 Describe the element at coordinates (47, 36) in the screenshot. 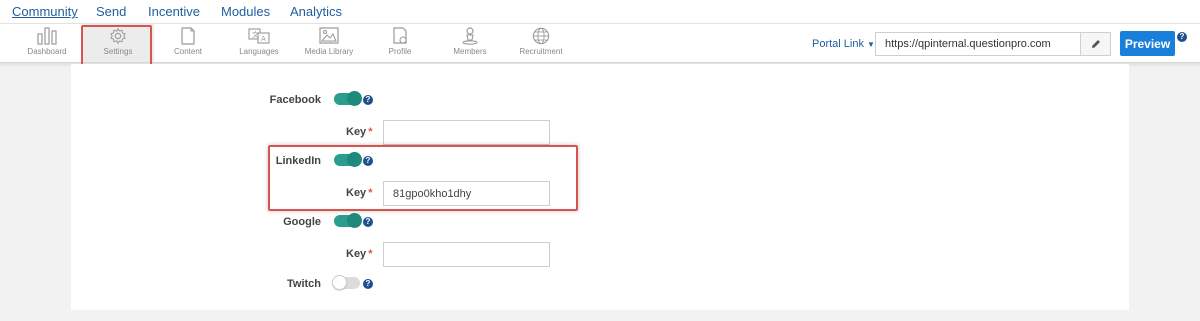

I see `bar-chart-icon` at that location.